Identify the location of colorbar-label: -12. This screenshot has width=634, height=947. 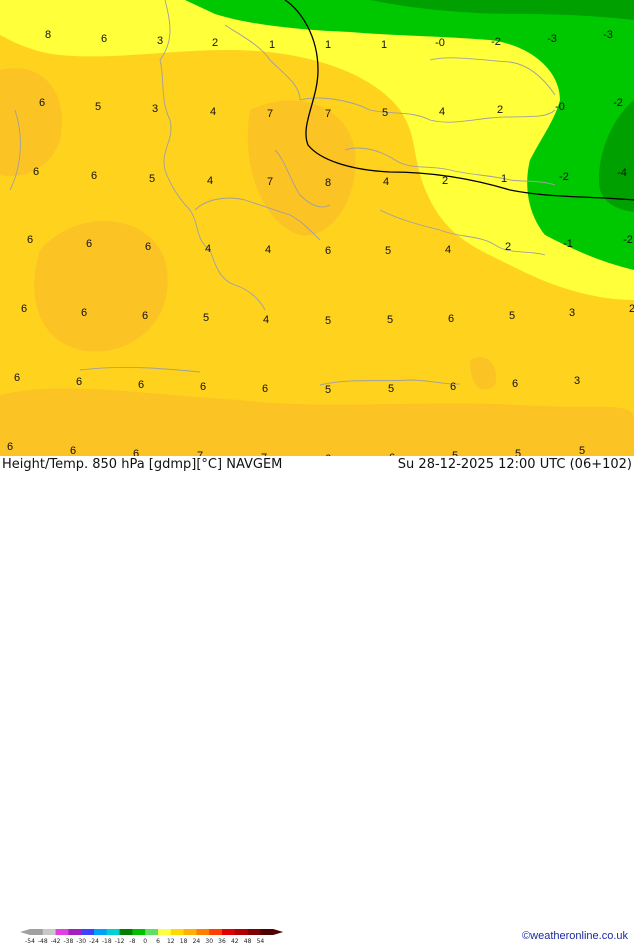
(120, 941).